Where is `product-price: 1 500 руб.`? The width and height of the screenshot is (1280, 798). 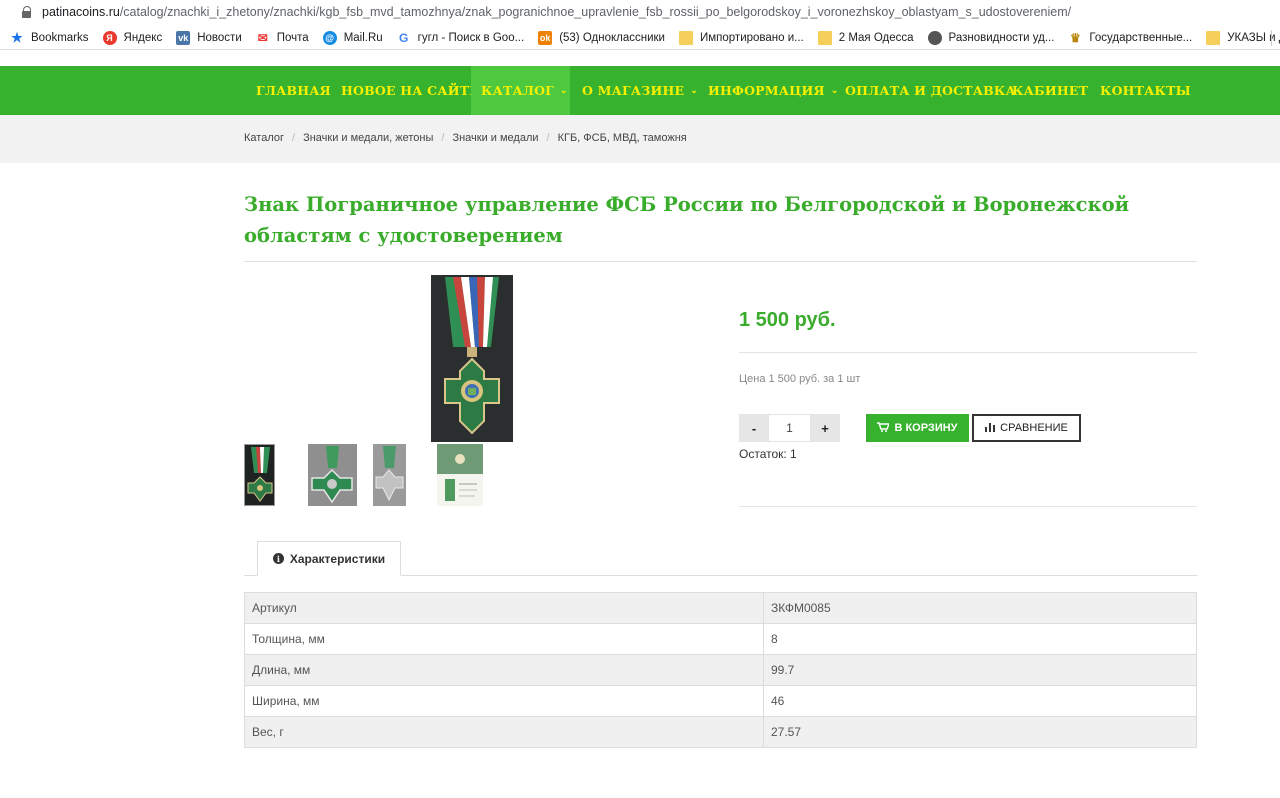 product-price: 1 500 руб. is located at coordinates (787, 320).